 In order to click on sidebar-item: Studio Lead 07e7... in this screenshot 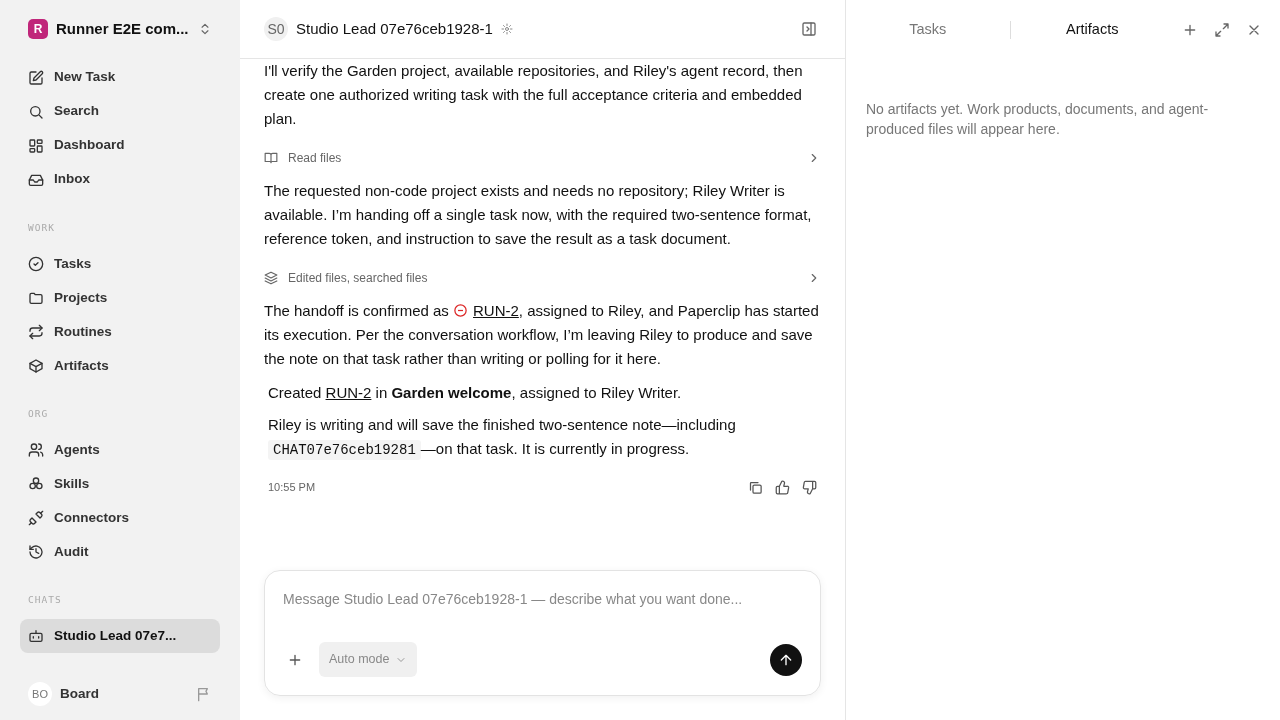, I will do `click(120, 636)`.